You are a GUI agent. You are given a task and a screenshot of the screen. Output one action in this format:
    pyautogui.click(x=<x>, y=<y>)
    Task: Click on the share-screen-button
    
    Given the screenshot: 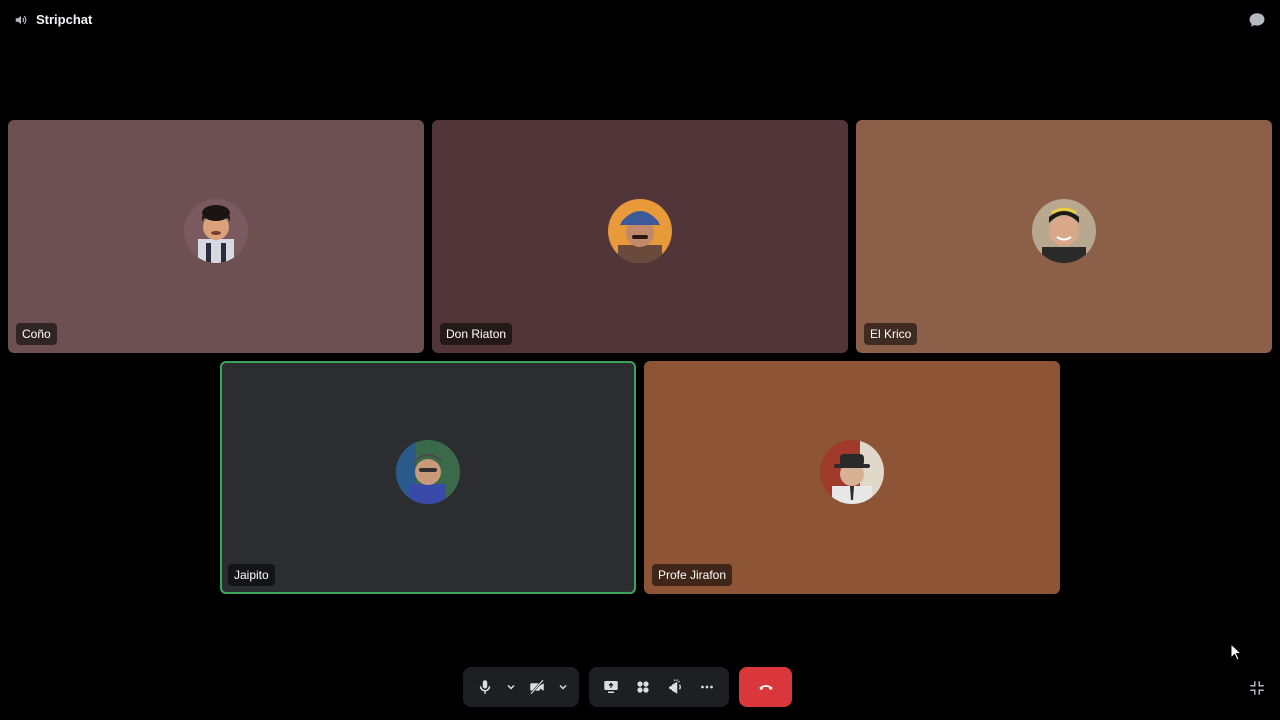 What is the action you would take?
    pyautogui.click(x=611, y=687)
    